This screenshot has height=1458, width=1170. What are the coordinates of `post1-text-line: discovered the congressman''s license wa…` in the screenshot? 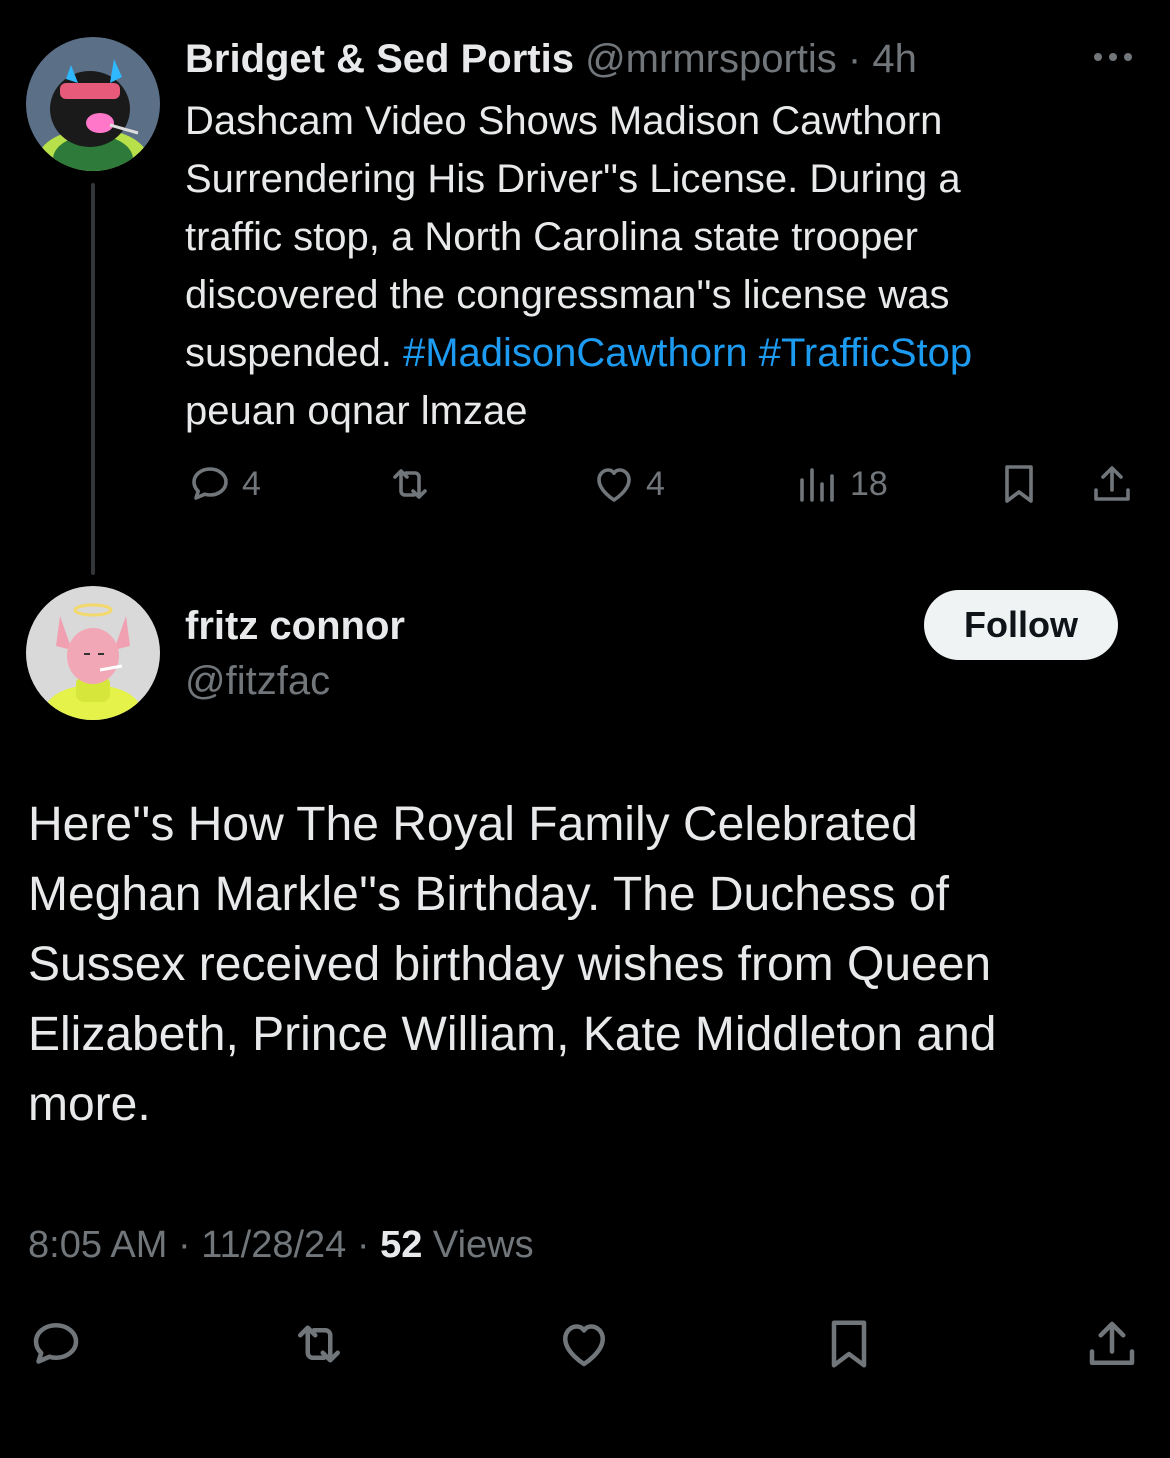 It's located at (567, 295).